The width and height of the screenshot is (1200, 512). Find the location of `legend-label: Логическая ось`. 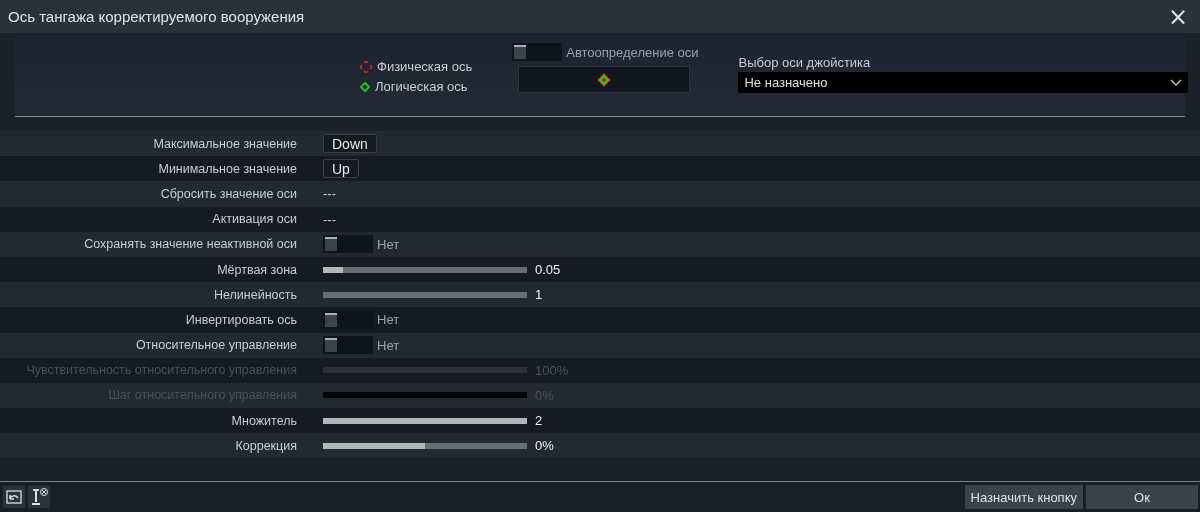

legend-label: Логическая ось is located at coordinates (421, 86).